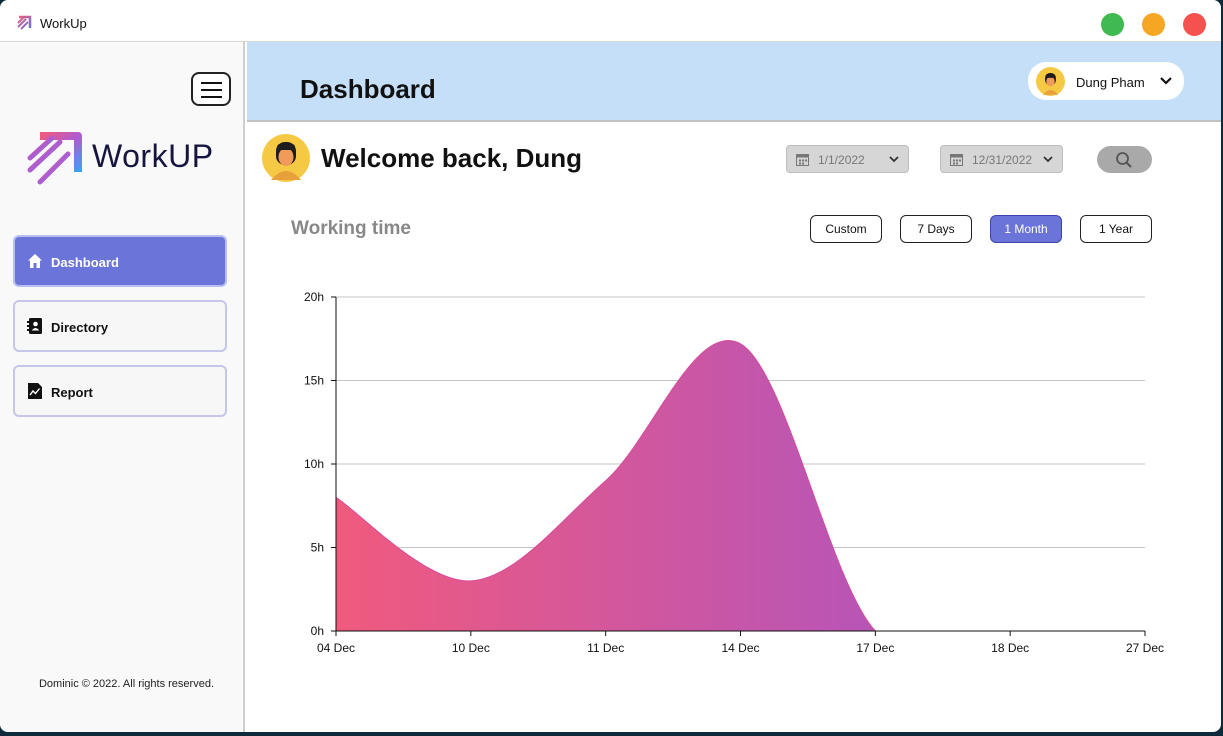  What do you see at coordinates (54, 158) in the screenshot?
I see `workup-logo-icon` at bounding box center [54, 158].